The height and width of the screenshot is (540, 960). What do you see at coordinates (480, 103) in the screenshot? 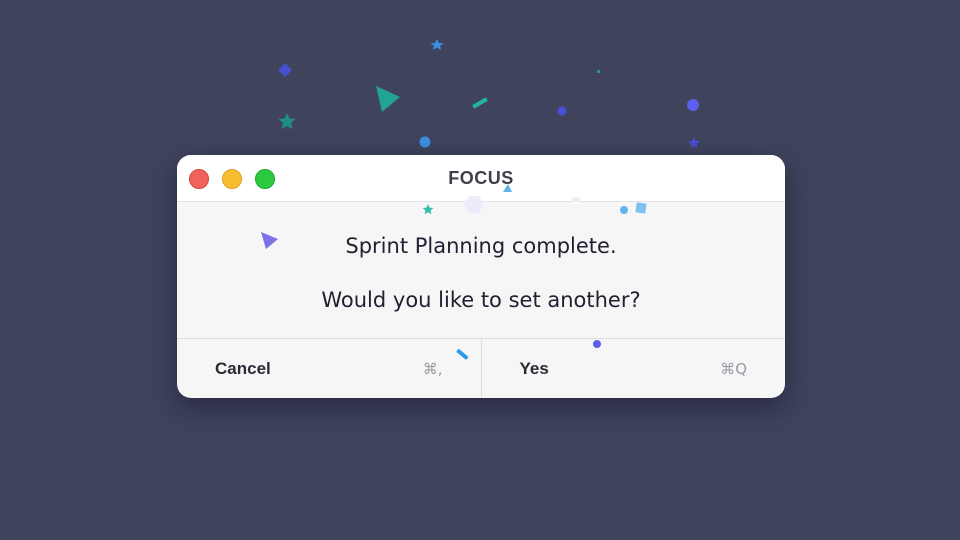
I see `confetti-stick` at bounding box center [480, 103].